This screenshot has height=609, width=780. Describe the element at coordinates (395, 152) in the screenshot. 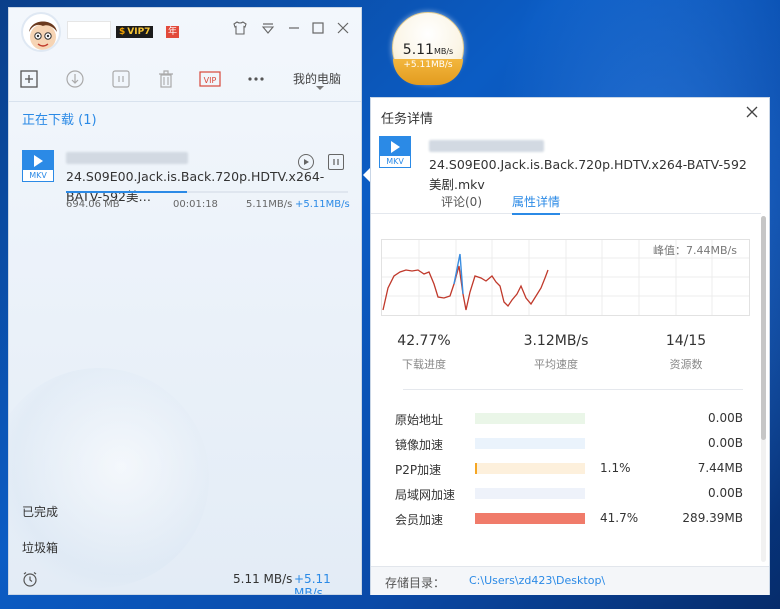

I see `detail-mkv-file-icon: MKV` at that location.